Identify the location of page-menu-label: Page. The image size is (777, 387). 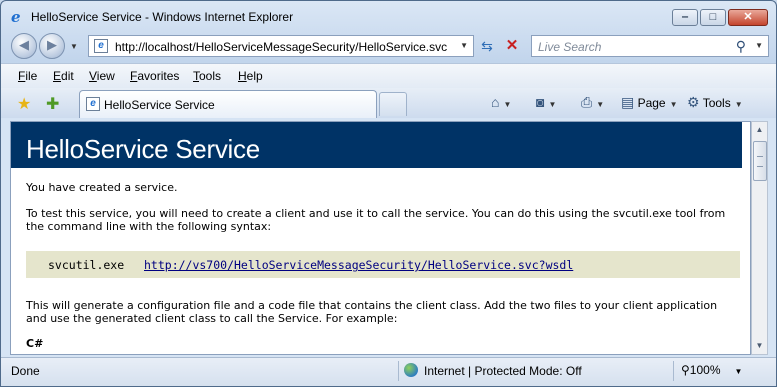
(651, 103).